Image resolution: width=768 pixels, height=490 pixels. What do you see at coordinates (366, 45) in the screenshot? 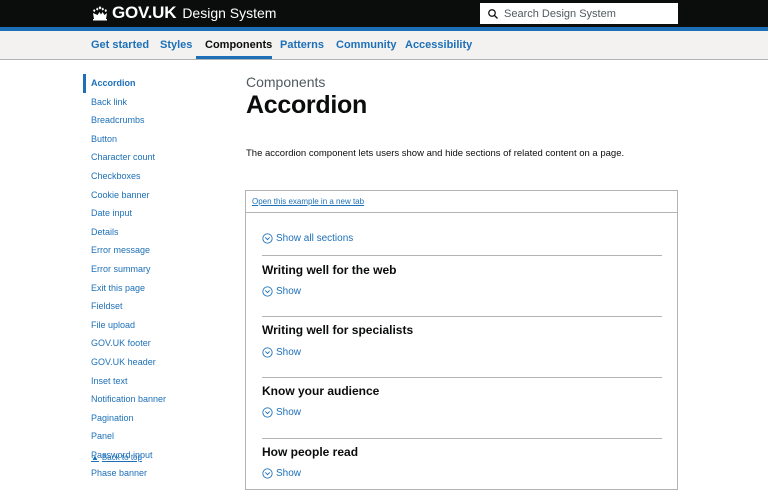
I see `nav-community: Community` at bounding box center [366, 45].